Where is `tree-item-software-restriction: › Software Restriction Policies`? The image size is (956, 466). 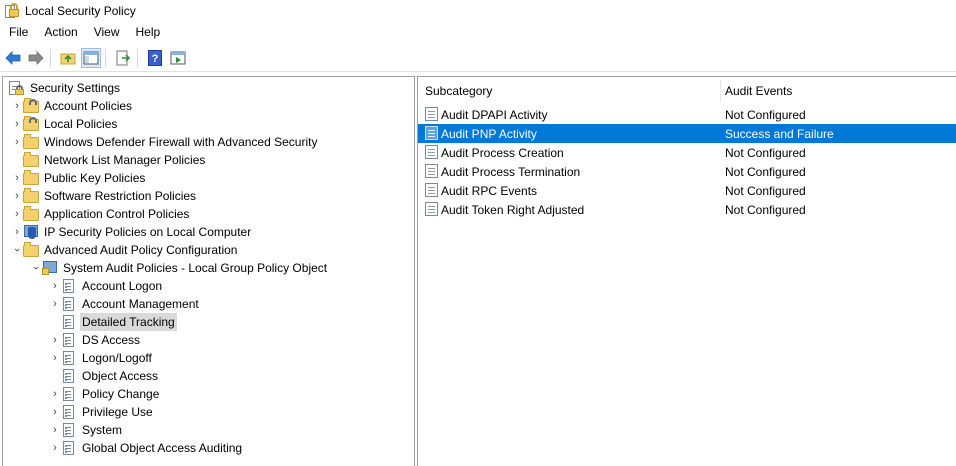 tree-item-software-restriction: › Software Restriction Policies is located at coordinates (104, 196).